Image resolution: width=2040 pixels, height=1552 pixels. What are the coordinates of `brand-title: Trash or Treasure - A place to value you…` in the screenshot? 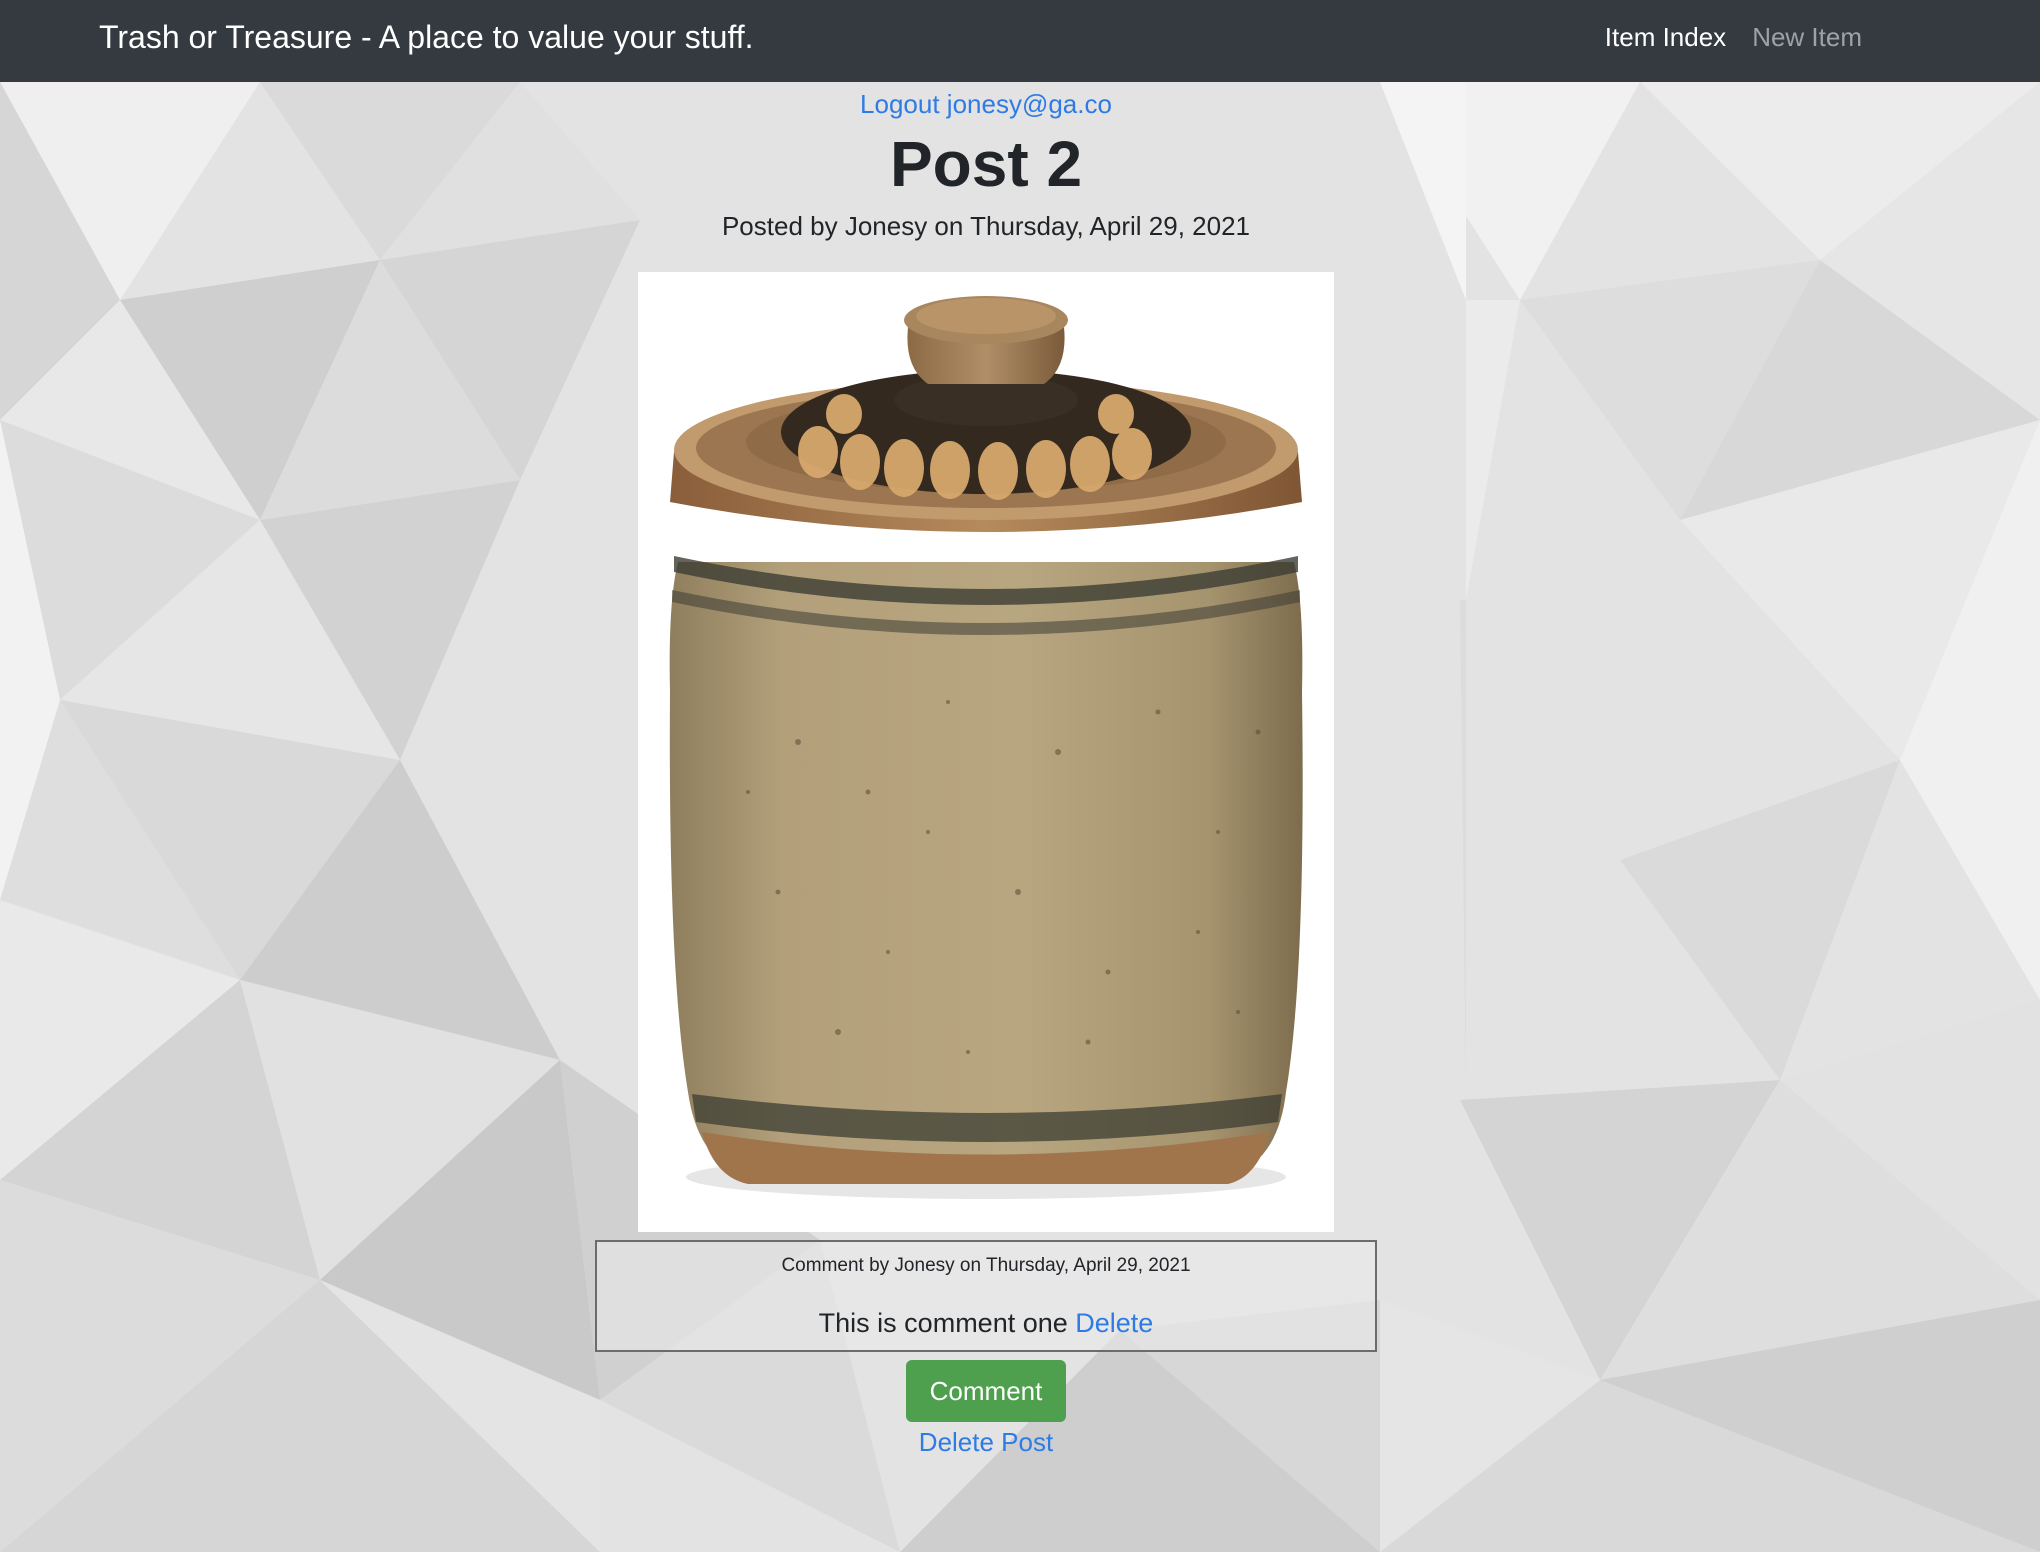 It's located at (426, 37).